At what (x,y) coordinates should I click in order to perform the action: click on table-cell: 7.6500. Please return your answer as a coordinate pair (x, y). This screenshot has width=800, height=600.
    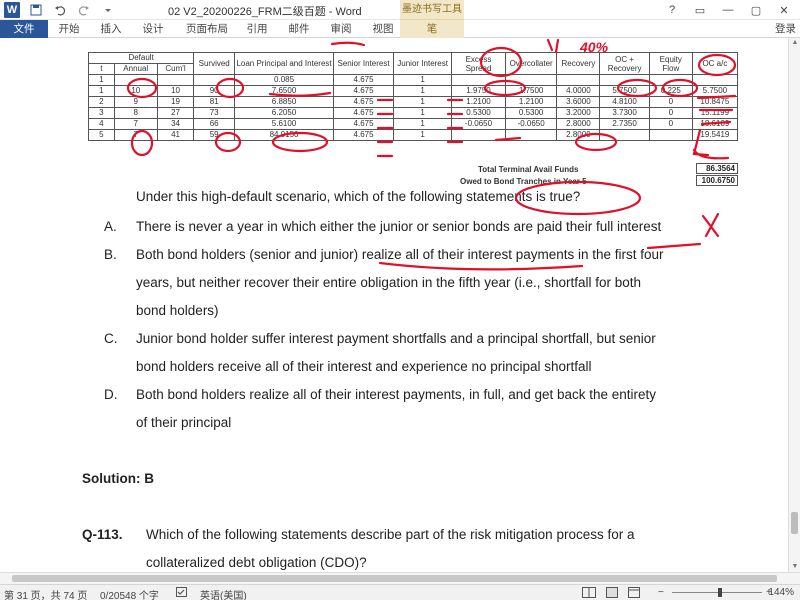
    Looking at the image, I should click on (284, 91).